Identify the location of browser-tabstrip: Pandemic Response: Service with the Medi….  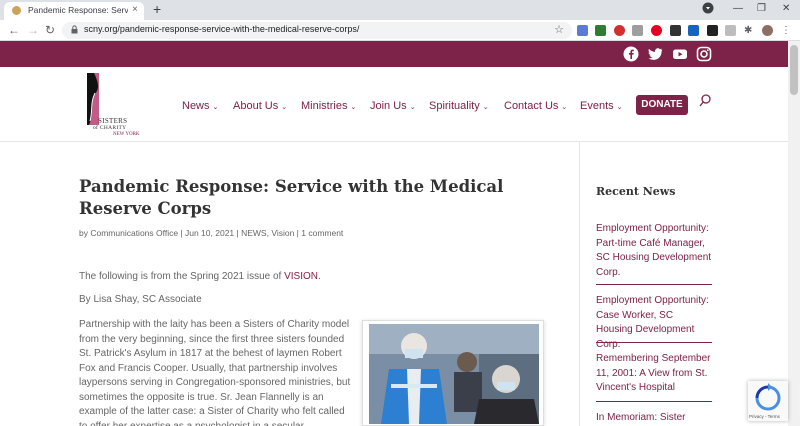
(400, 10).